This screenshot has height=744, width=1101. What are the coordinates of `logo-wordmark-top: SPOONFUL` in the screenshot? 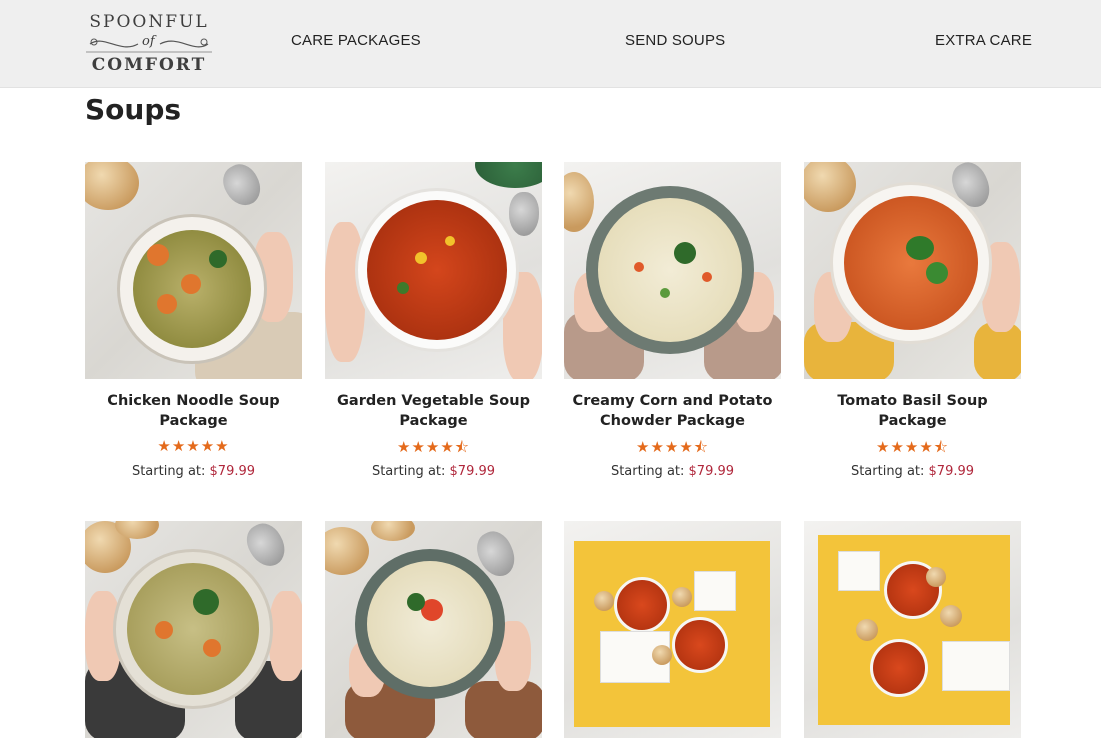 It's located at (149, 22).